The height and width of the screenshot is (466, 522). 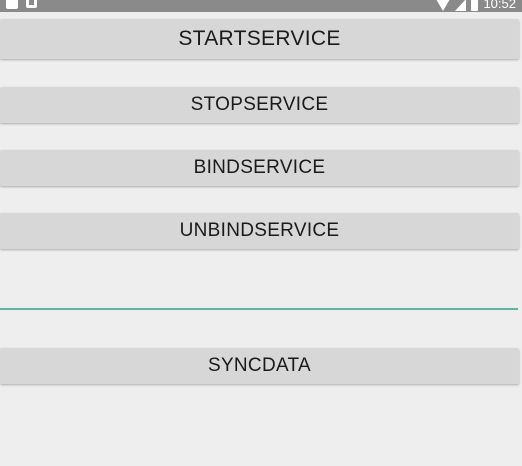 I want to click on battery-icon, so click(x=475, y=5).